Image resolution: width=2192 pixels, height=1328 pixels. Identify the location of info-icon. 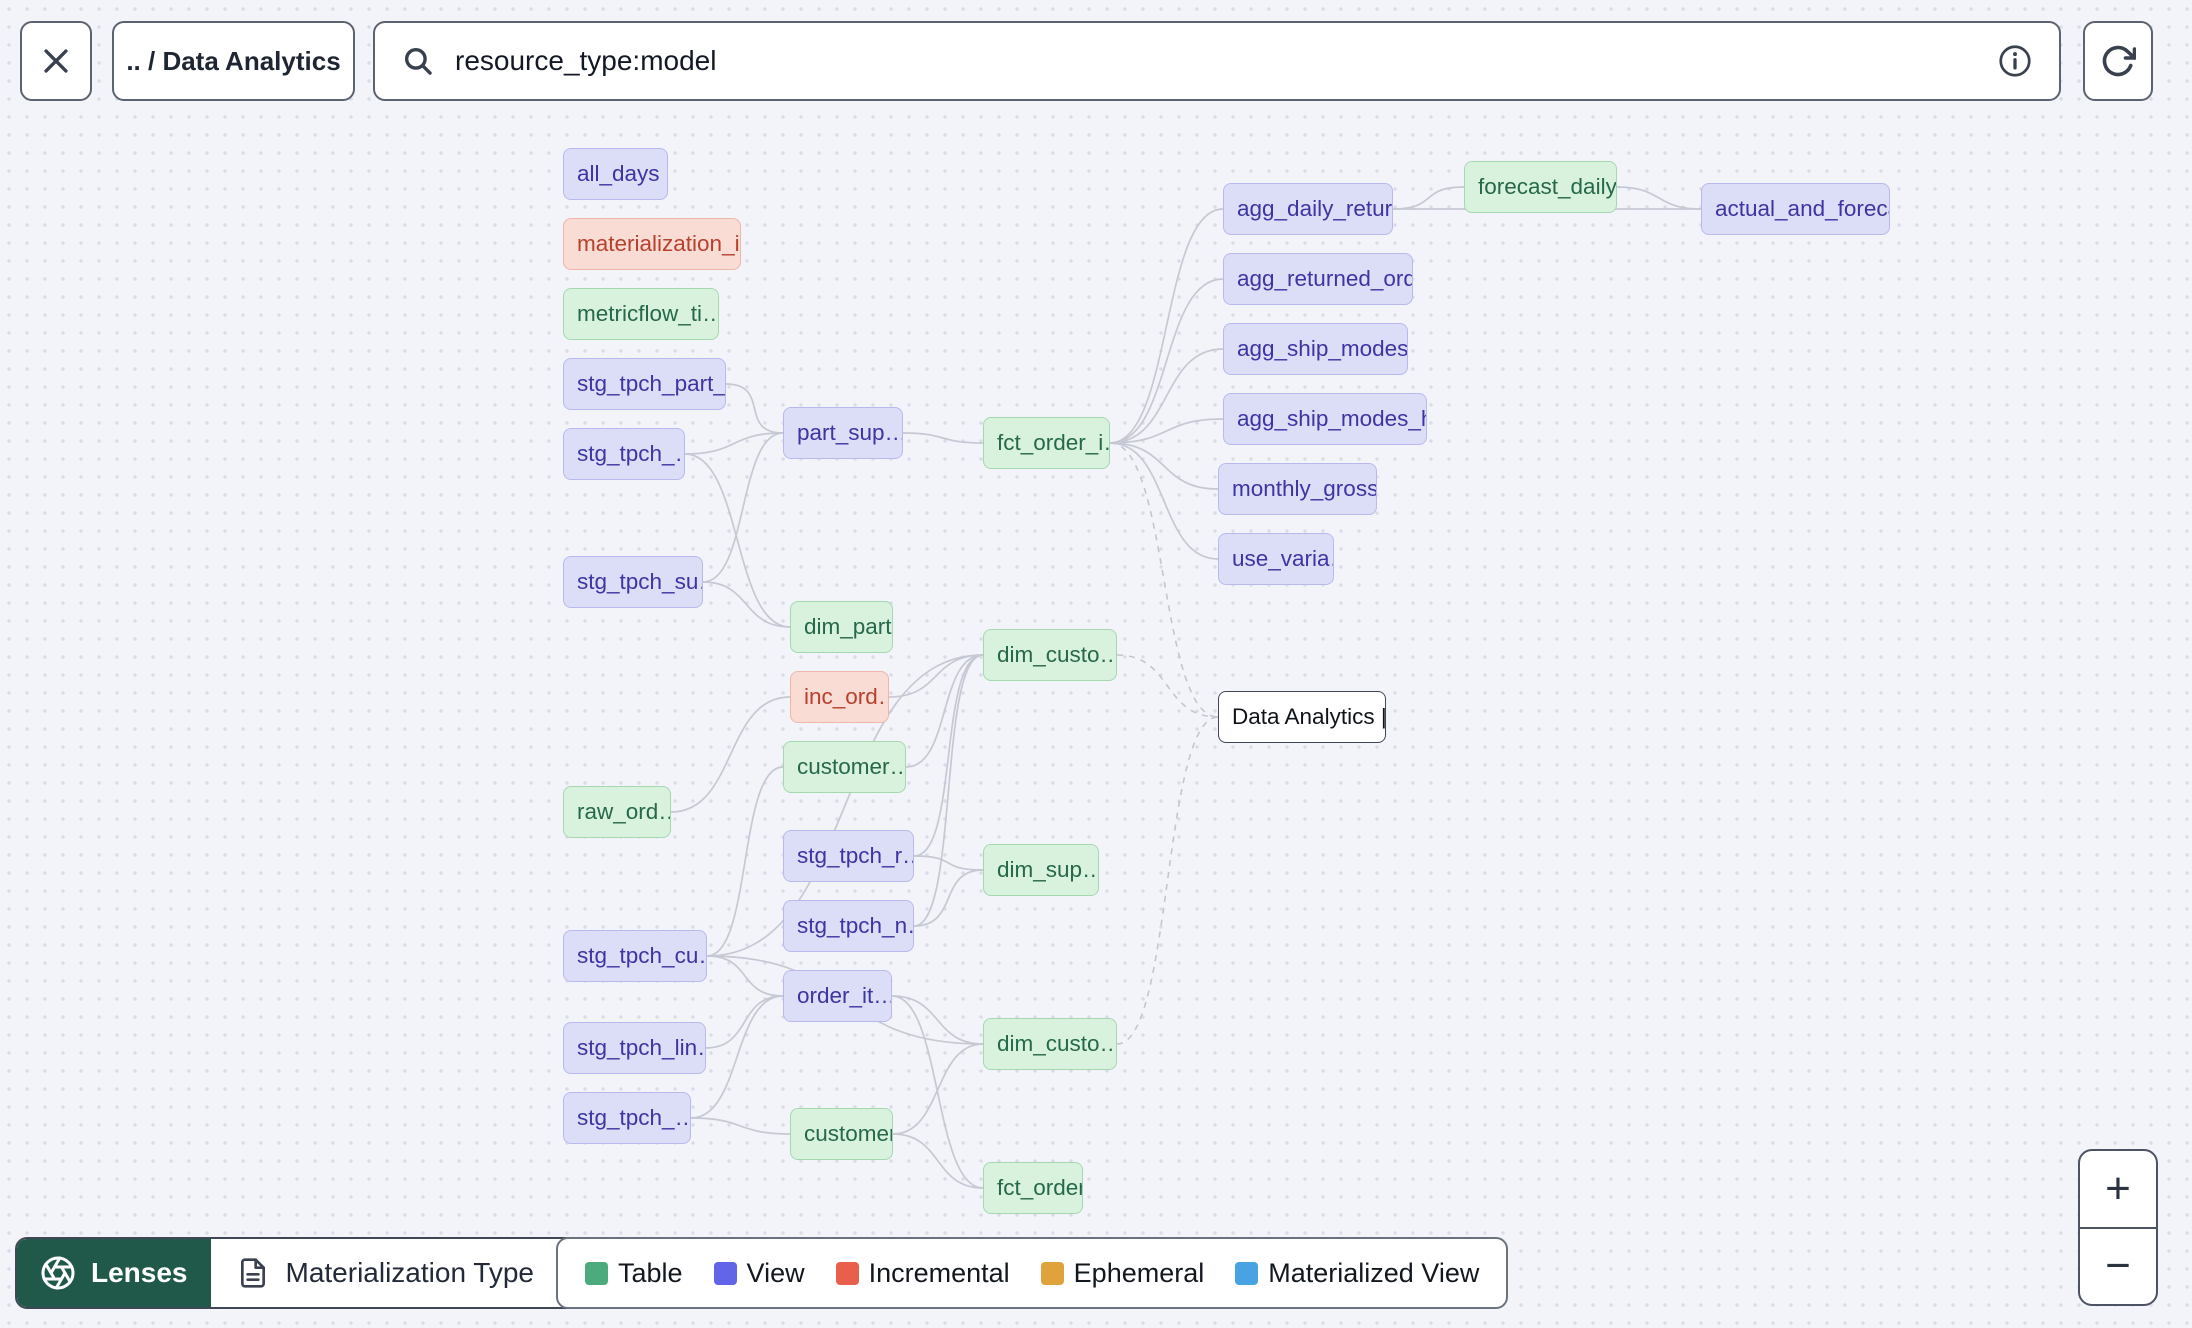
(2015, 61).